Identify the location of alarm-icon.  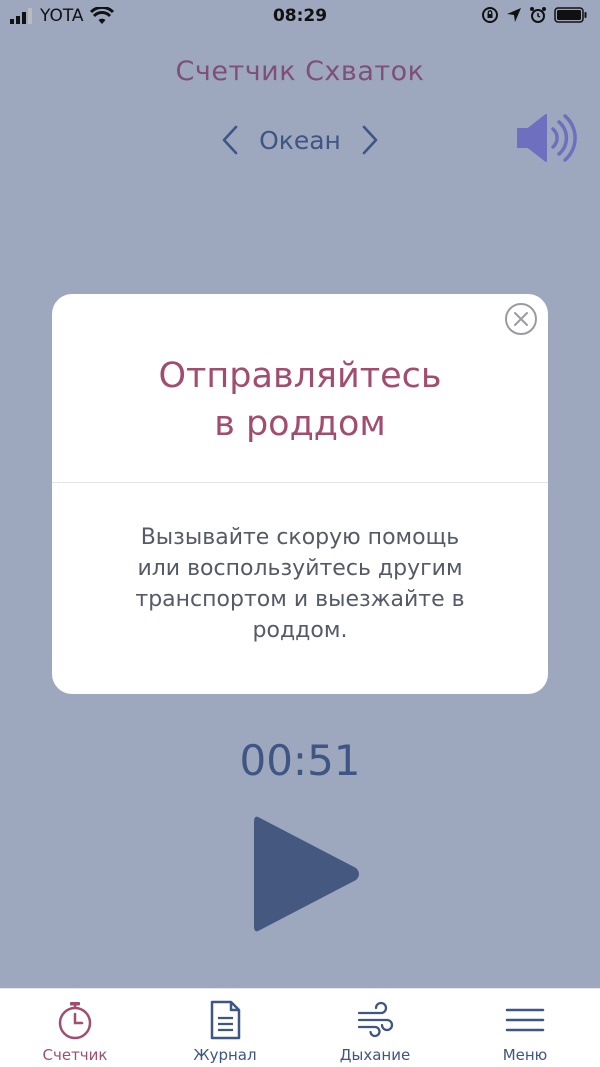
(538, 15).